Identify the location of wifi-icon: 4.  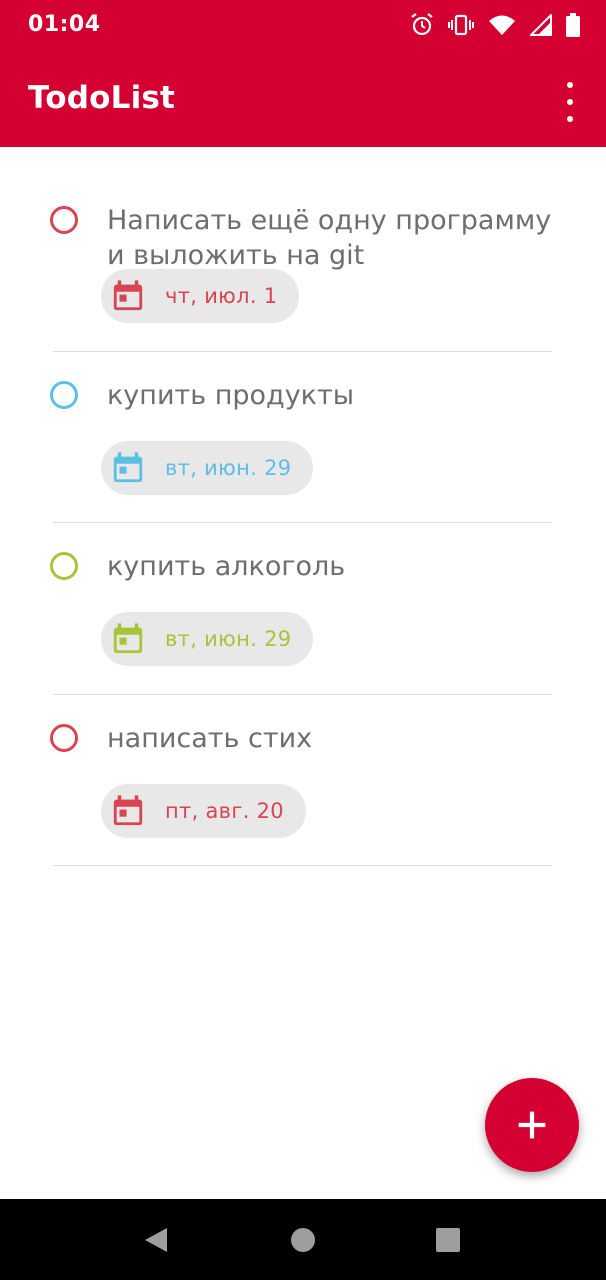
(502, 25).